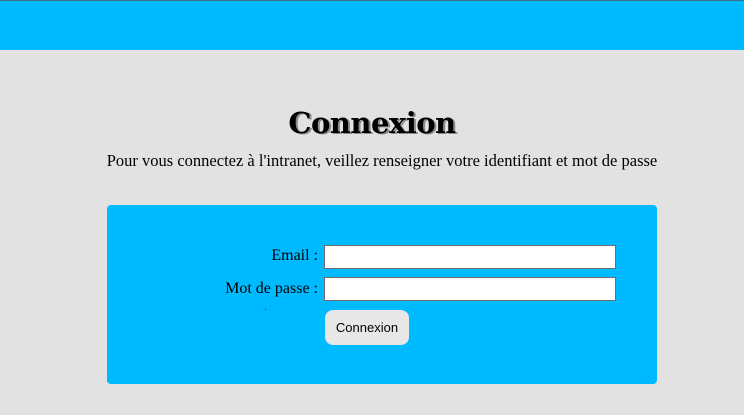 Image resolution: width=744 pixels, height=415 pixels. I want to click on top-header-bar, so click(372, 25).